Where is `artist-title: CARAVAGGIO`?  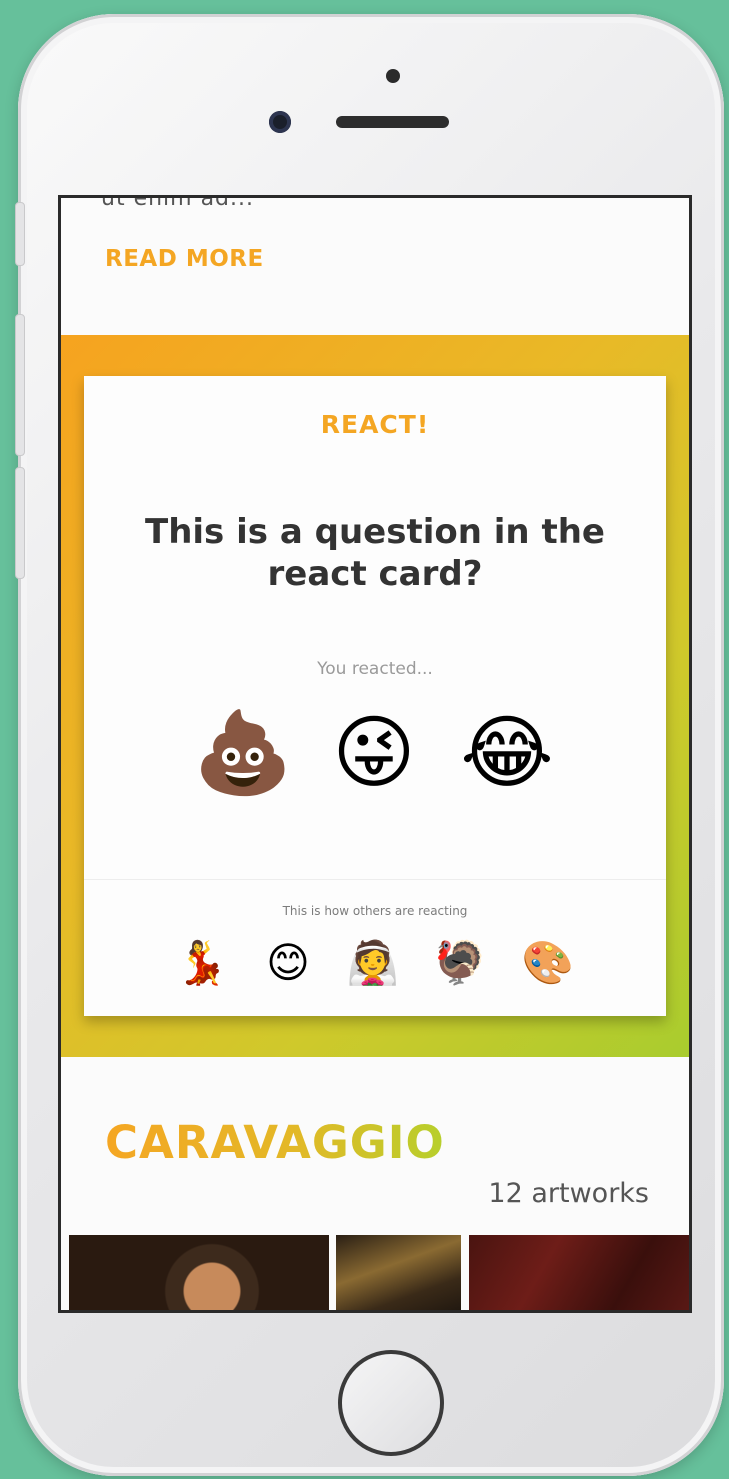
artist-title: CARAVAGGIO is located at coordinates (275, 1142).